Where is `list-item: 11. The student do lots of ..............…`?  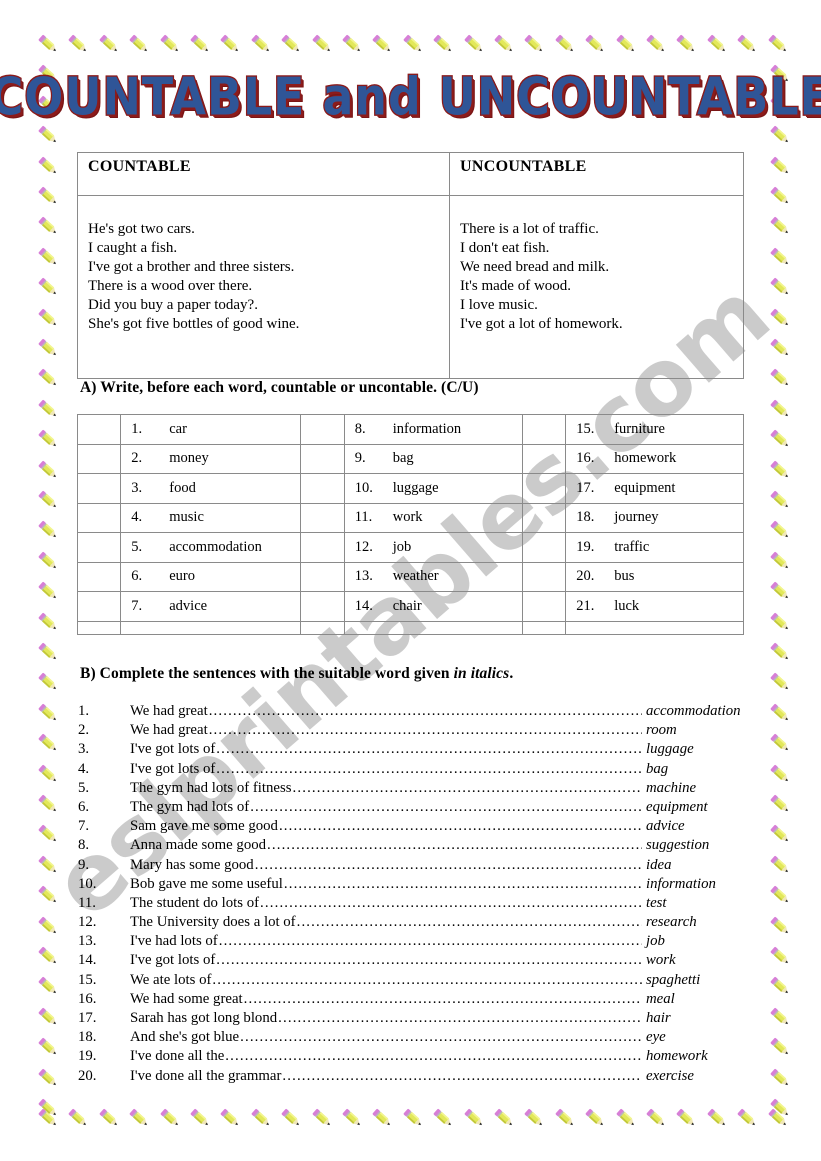 list-item: 11. The student do lots of ..............… is located at coordinates (418, 904).